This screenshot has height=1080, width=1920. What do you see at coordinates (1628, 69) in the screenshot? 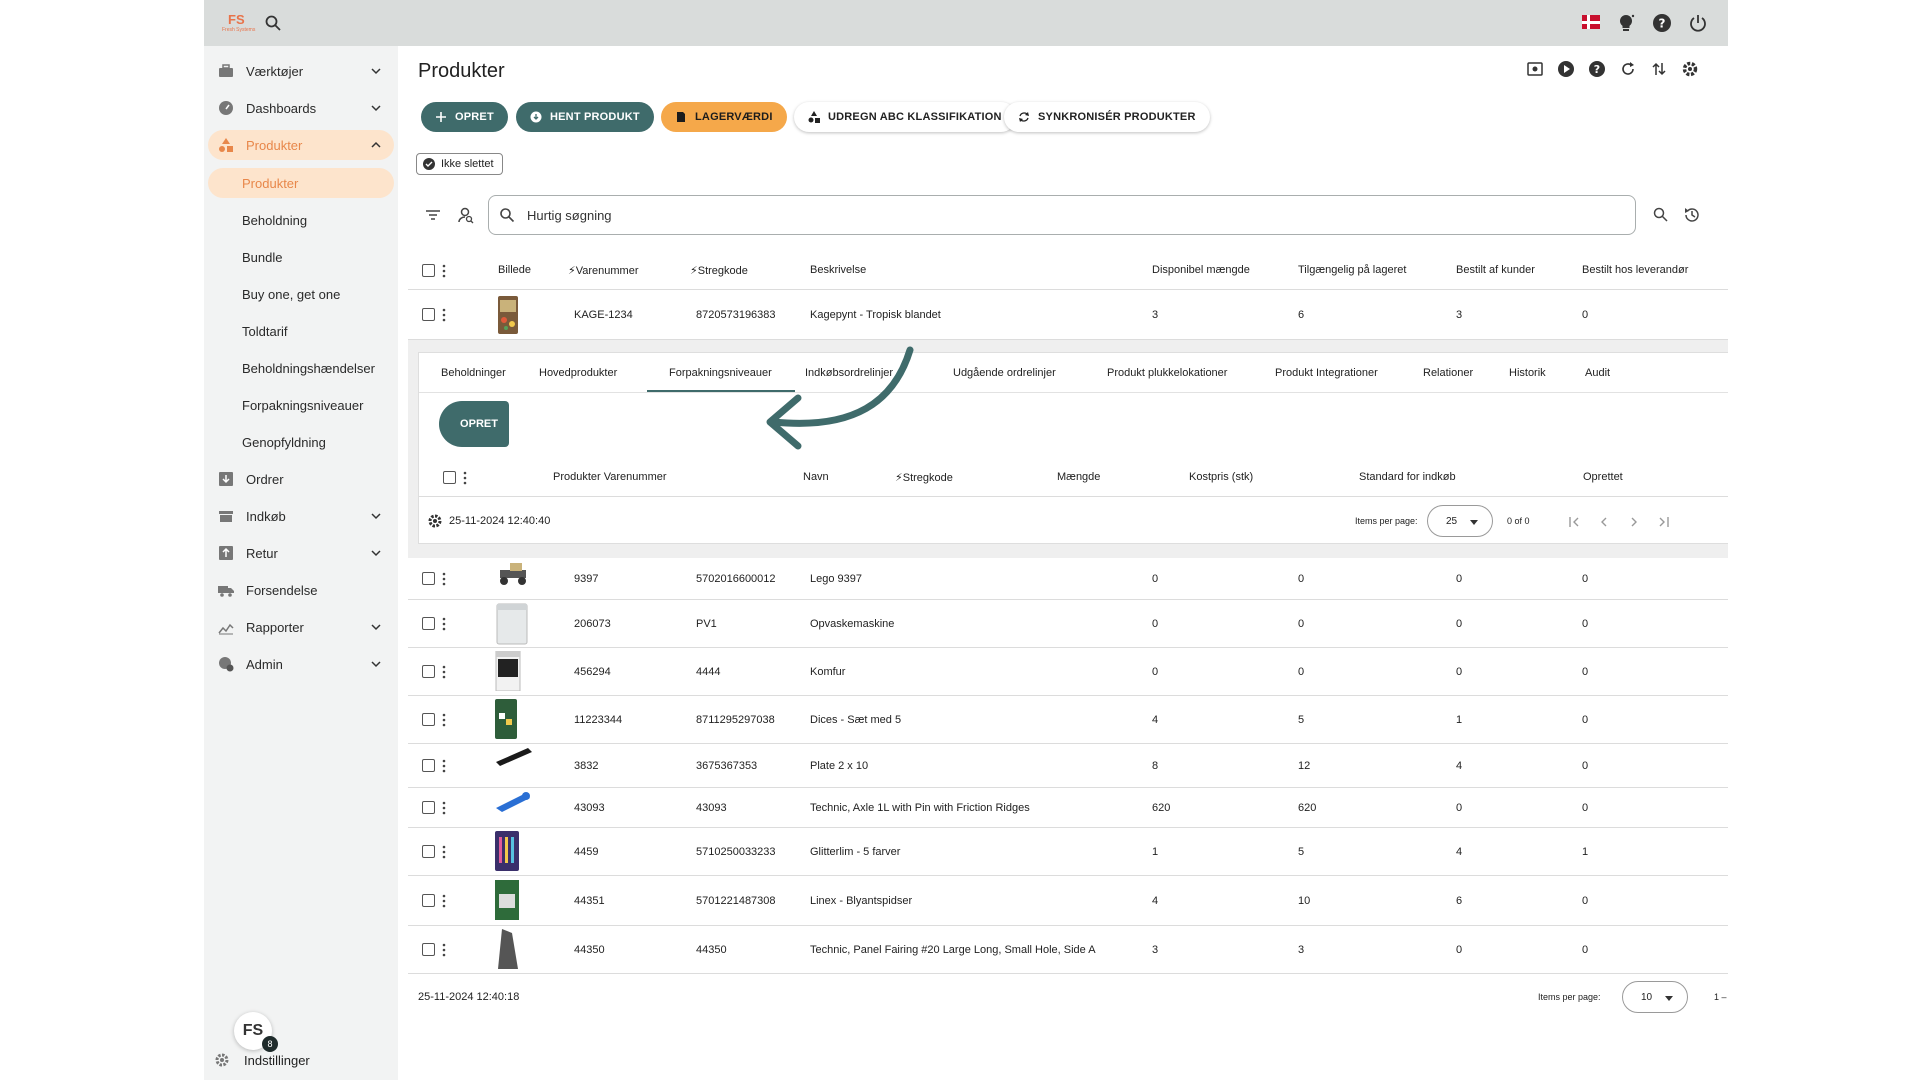
I see `refresh-icon` at bounding box center [1628, 69].